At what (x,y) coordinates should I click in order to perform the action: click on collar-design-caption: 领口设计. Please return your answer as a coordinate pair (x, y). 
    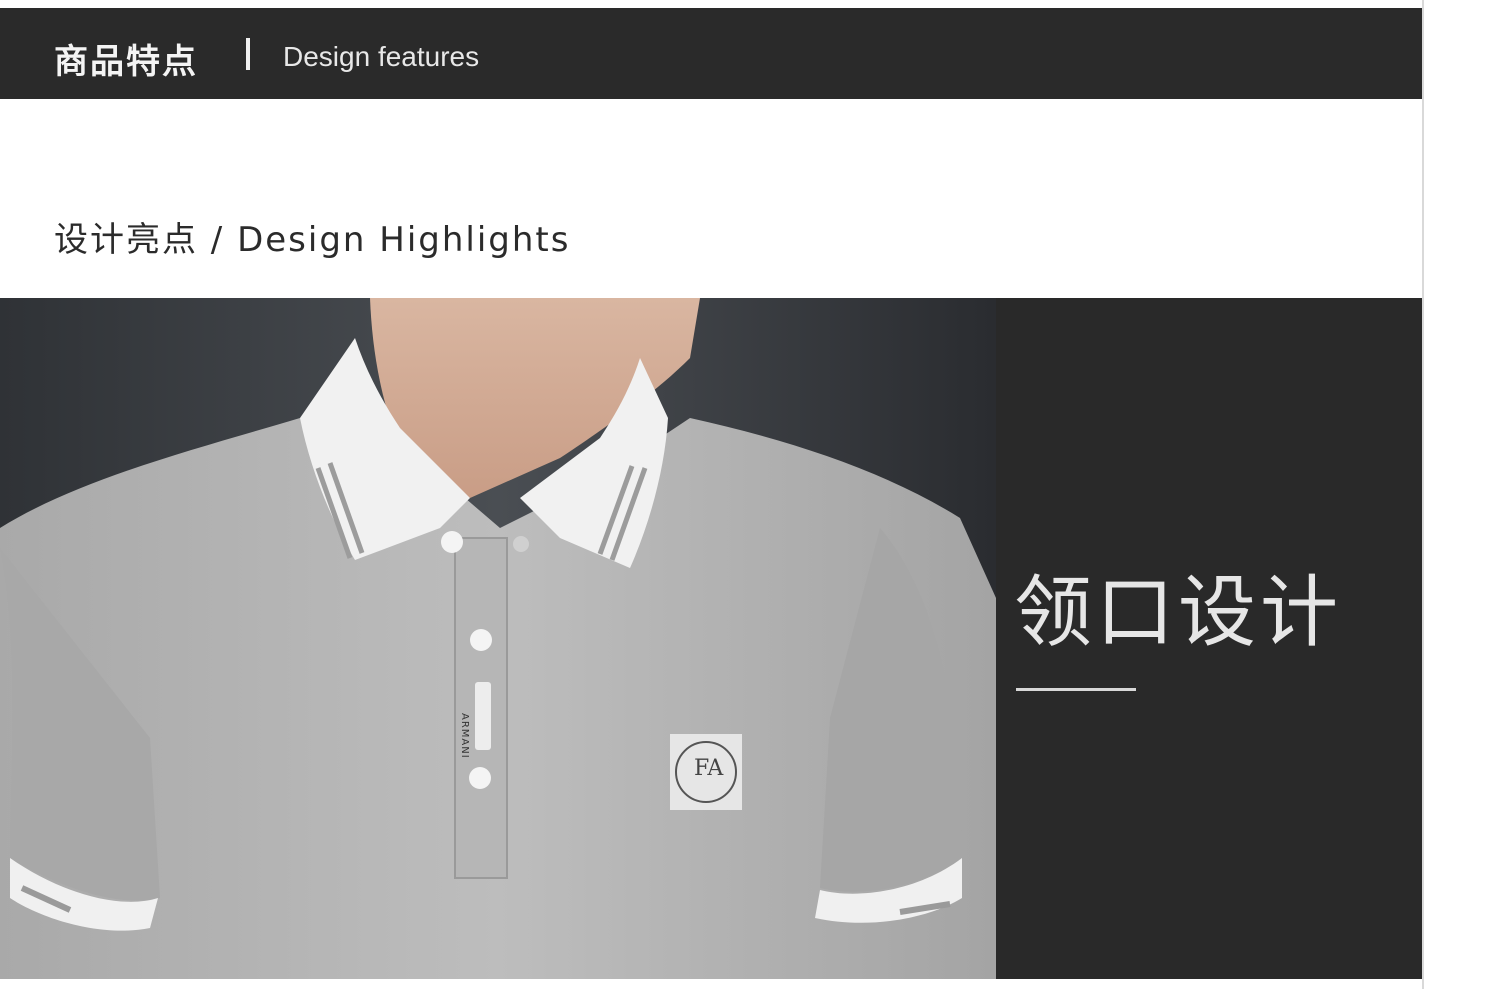
    Looking at the image, I should click on (1178, 613).